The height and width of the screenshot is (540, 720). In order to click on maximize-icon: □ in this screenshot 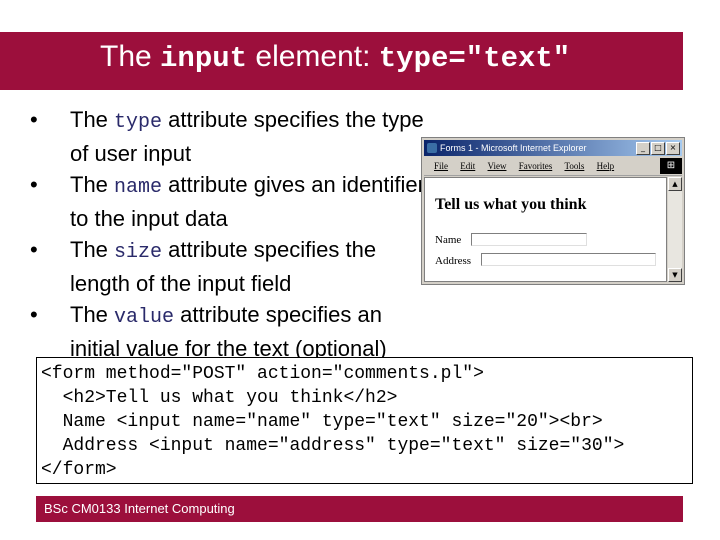, I will do `click(658, 148)`.